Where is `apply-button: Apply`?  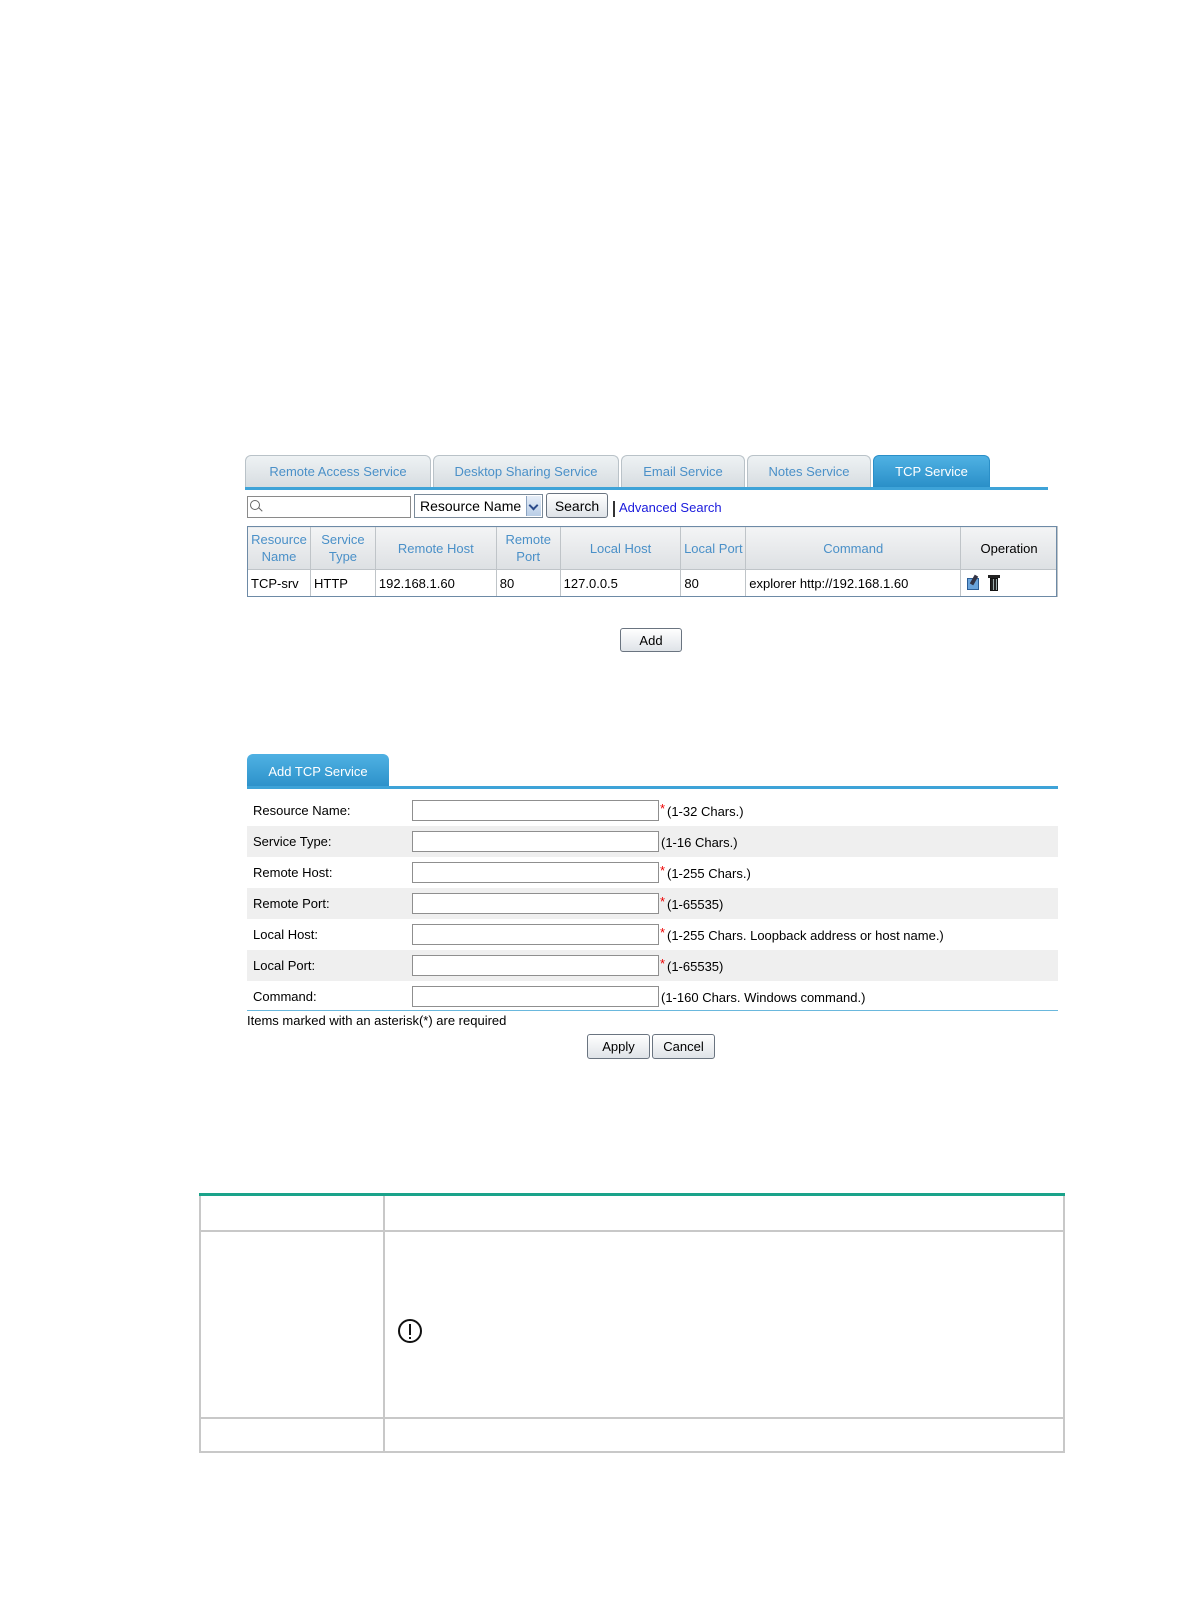
apply-button: Apply is located at coordinates (618, 1046).